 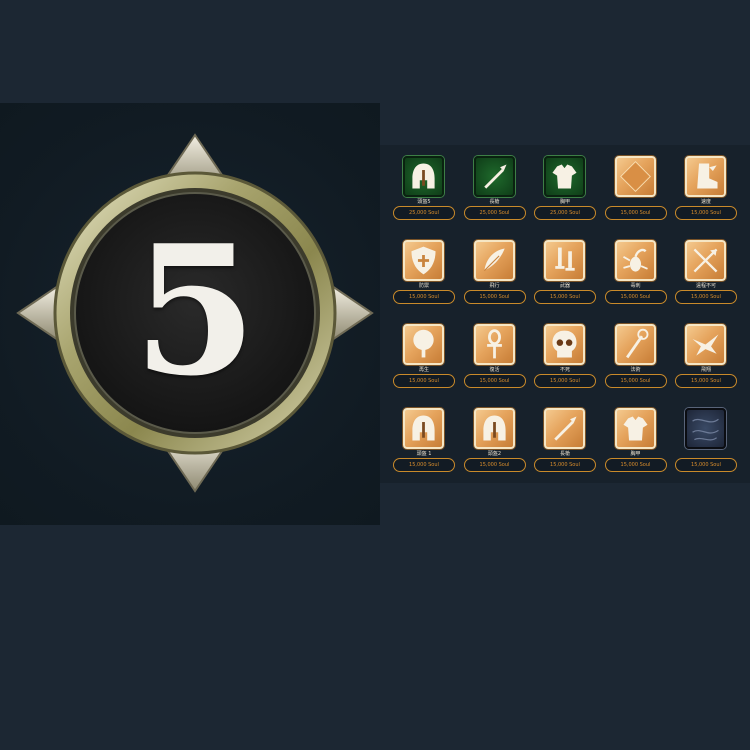 What do you see at coordinates (635, 286) in the screenshot?
I see `reward-label: 毒刺` at bounding box center [635, 286].